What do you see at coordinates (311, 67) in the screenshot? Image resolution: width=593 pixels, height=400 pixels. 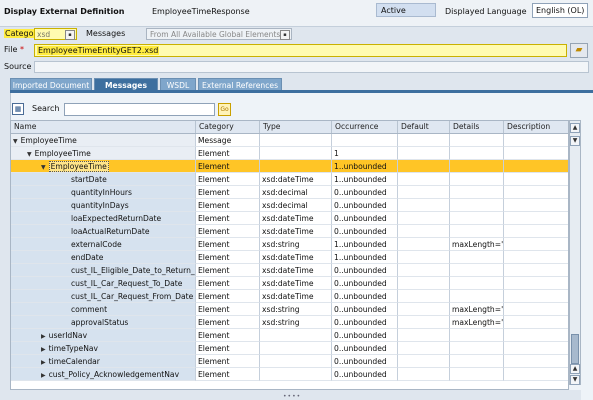 I see `source-field` at bounding box center [311, 67].